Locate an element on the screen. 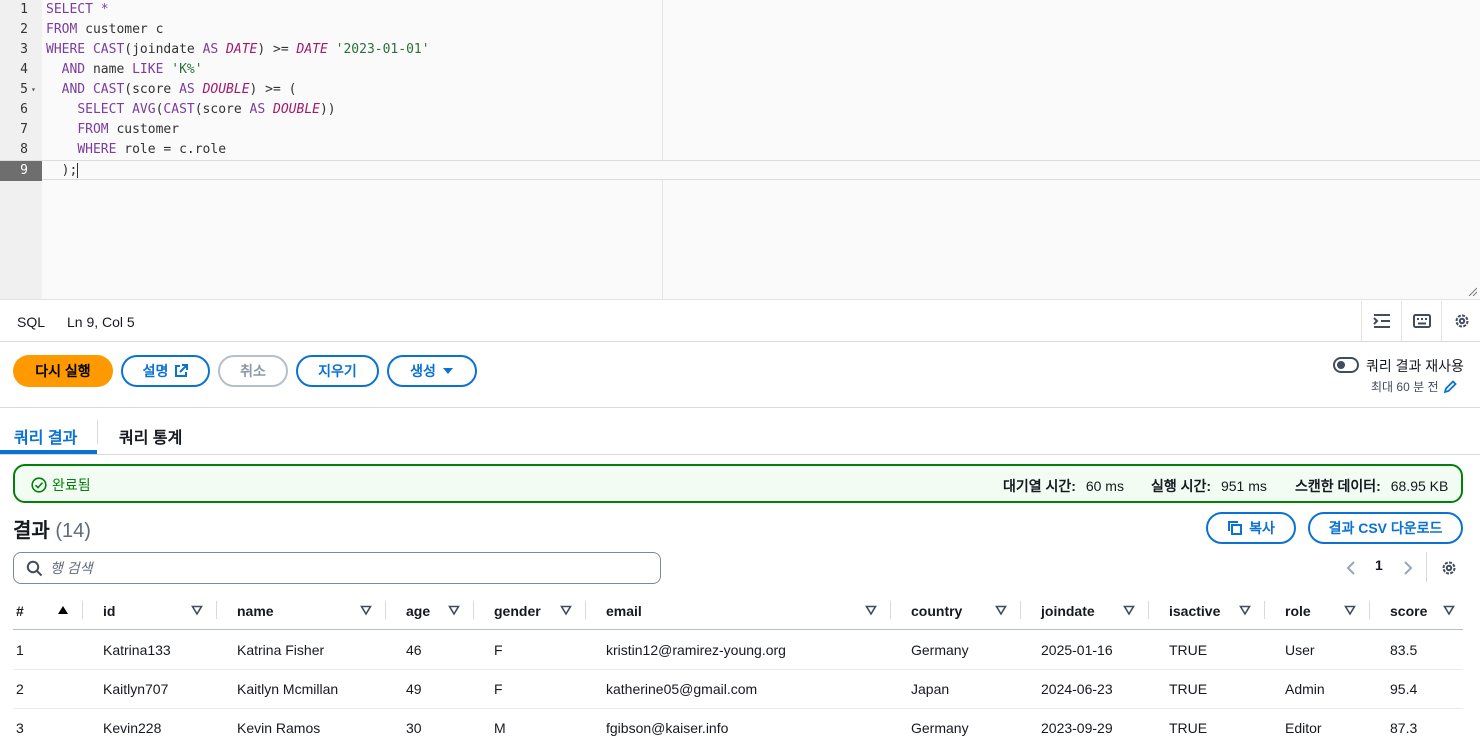  cancel-button: 취소 is located at coordinates (253, 371).